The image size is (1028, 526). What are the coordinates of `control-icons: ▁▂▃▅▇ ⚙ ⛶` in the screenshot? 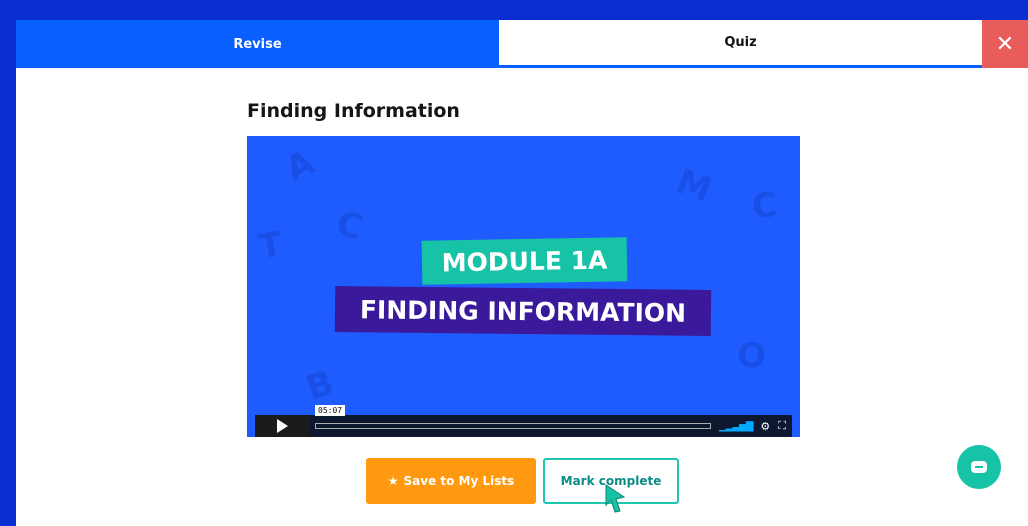 It's located at (752, 426).